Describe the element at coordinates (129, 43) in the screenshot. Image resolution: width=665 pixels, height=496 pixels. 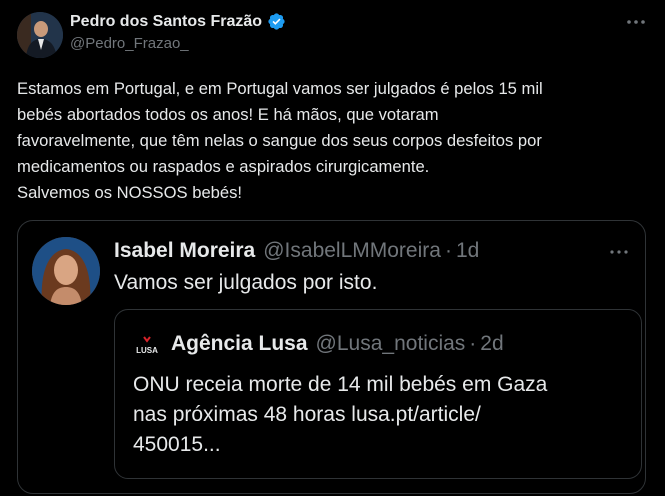
I see `author-handle: @Pedro_Frazao_` at that location.